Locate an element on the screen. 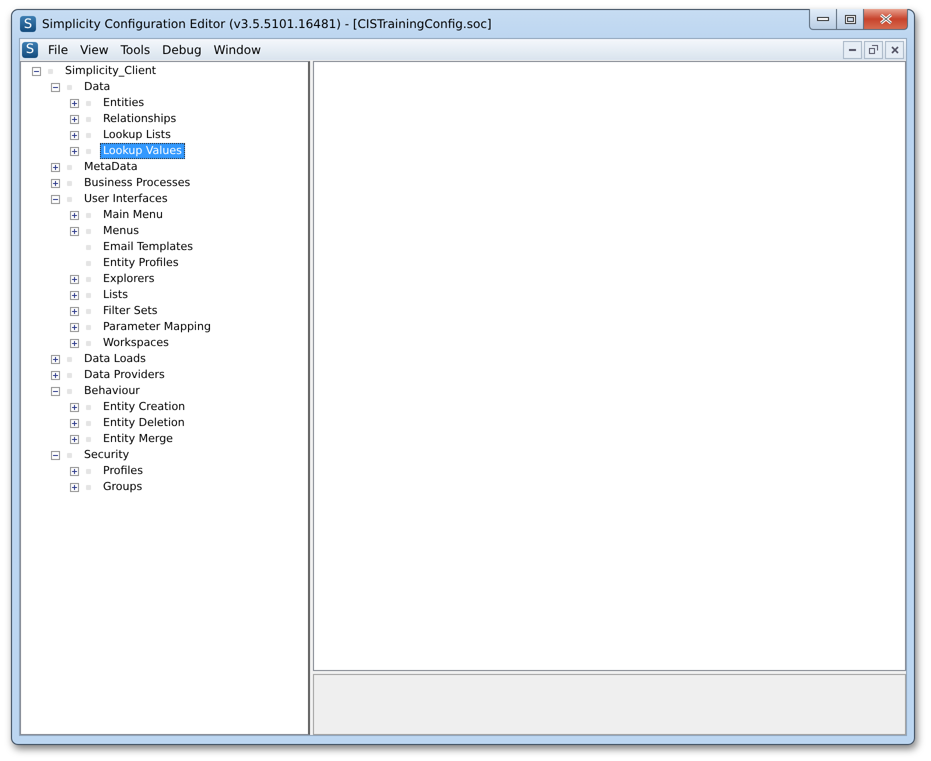 The width and height of the screenshot is (931, 761). tree-item: Entity Deletion is located at coordinates (144, 423).